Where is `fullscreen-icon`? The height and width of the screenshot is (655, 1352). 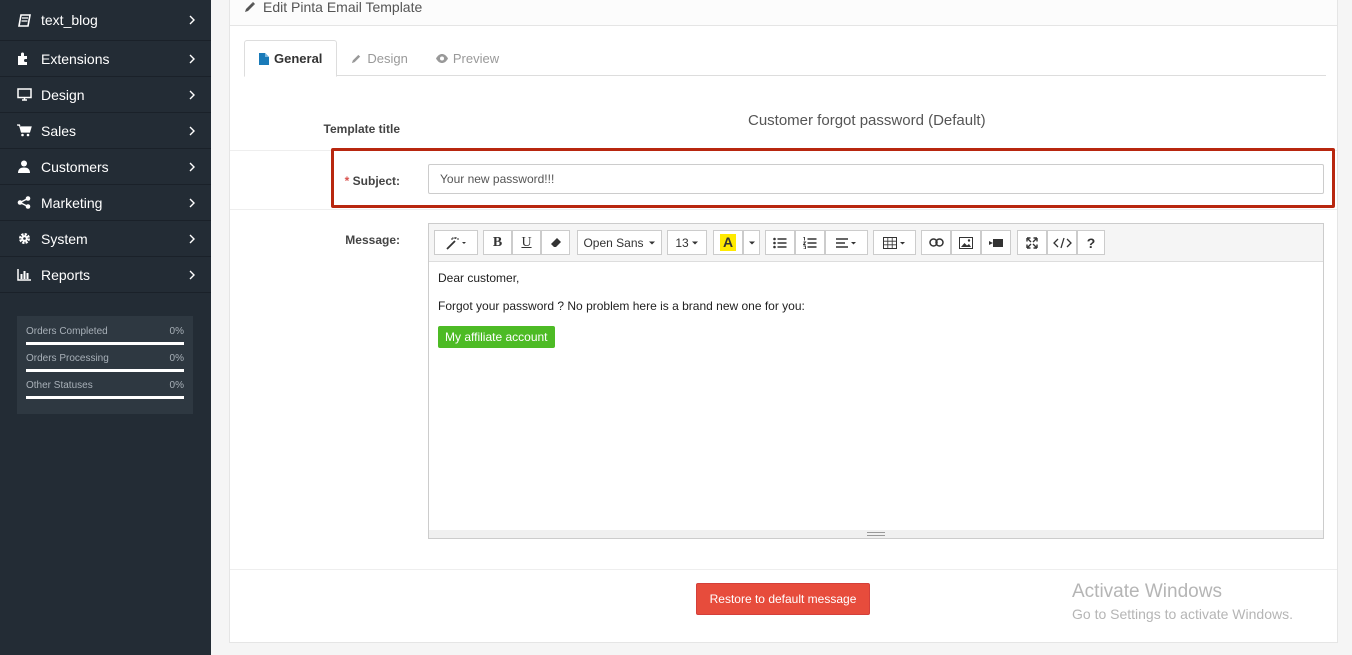
fullscreen-icon is located at coordinates (1032, 242).